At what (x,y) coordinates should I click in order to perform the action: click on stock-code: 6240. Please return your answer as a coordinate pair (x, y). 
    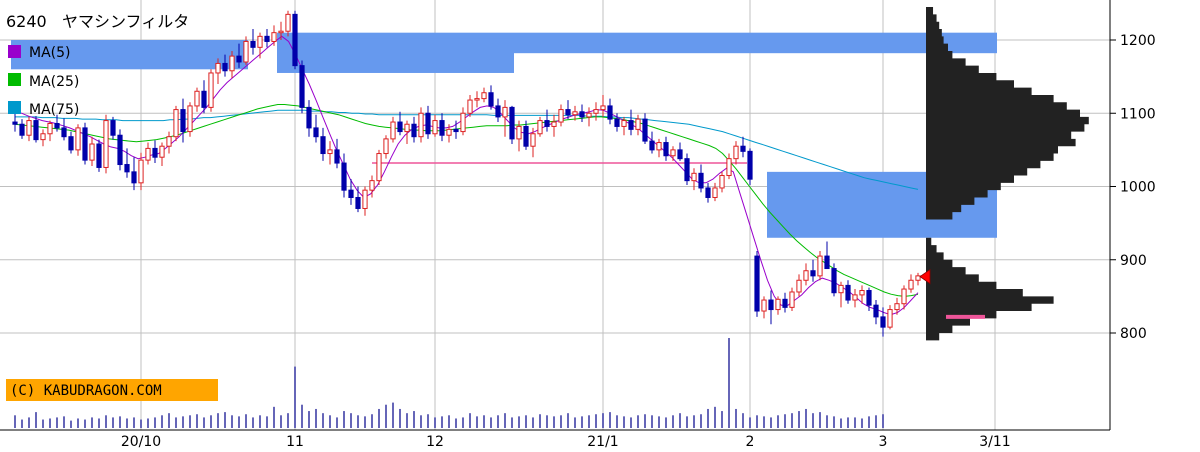
    Looking at the image, I should click on (26, 21).